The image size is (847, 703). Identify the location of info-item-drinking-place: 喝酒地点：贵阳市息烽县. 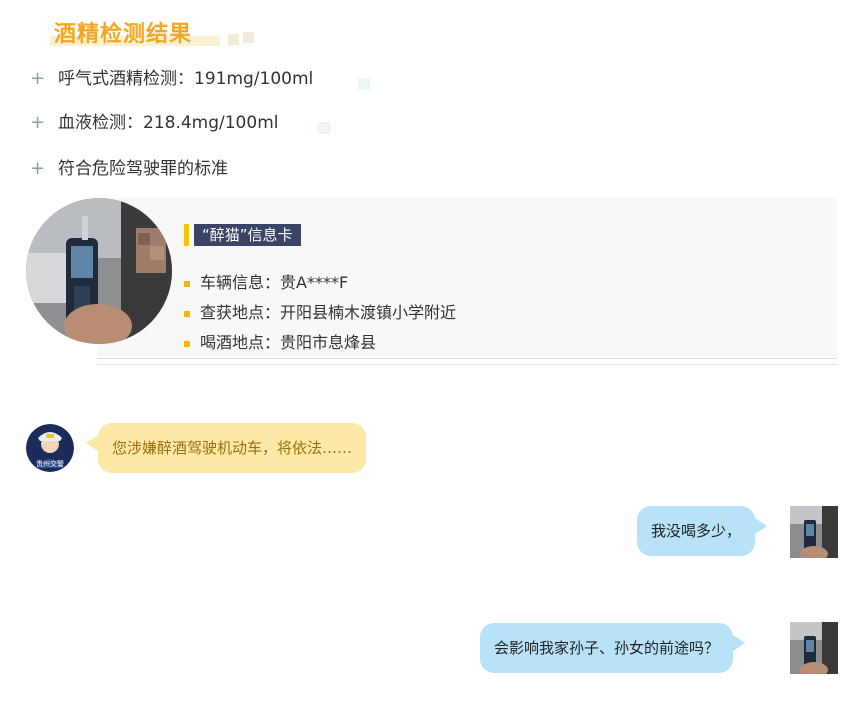
(280, 341).